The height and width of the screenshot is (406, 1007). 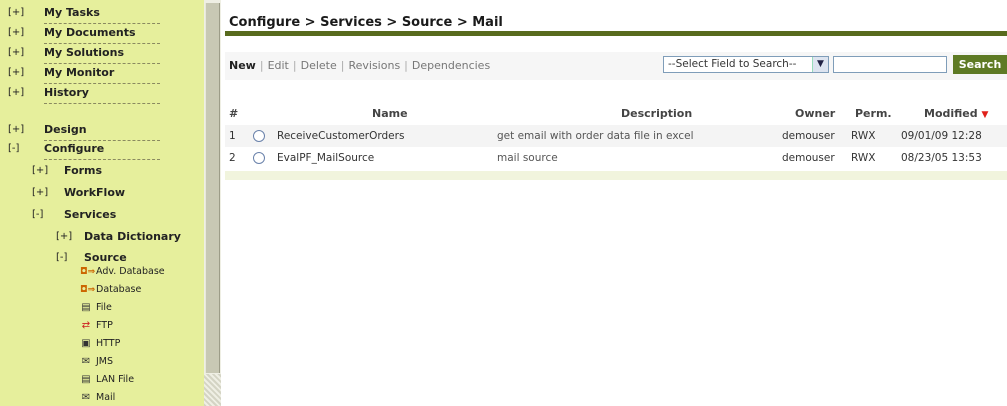 What do you see at coordinates (108, 343) in the screenshot?
I see `nav-item-label: HTTP` at bounding box center [108, 343].